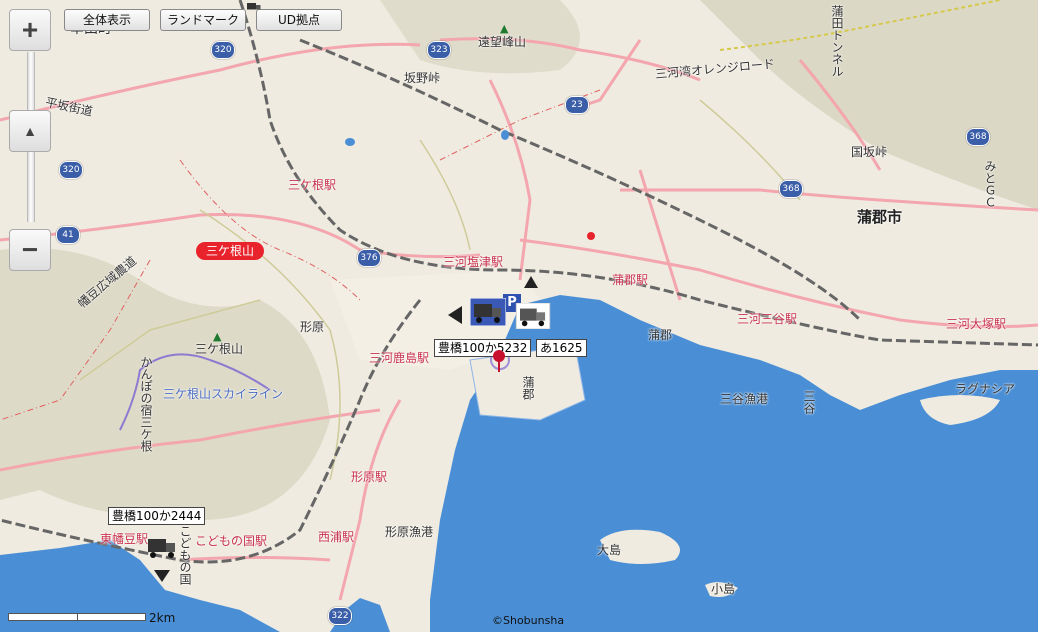  Describe the element at coordinates (124, 539) in the screenshot. I see `station-label: 東幡豆駅` at that location.